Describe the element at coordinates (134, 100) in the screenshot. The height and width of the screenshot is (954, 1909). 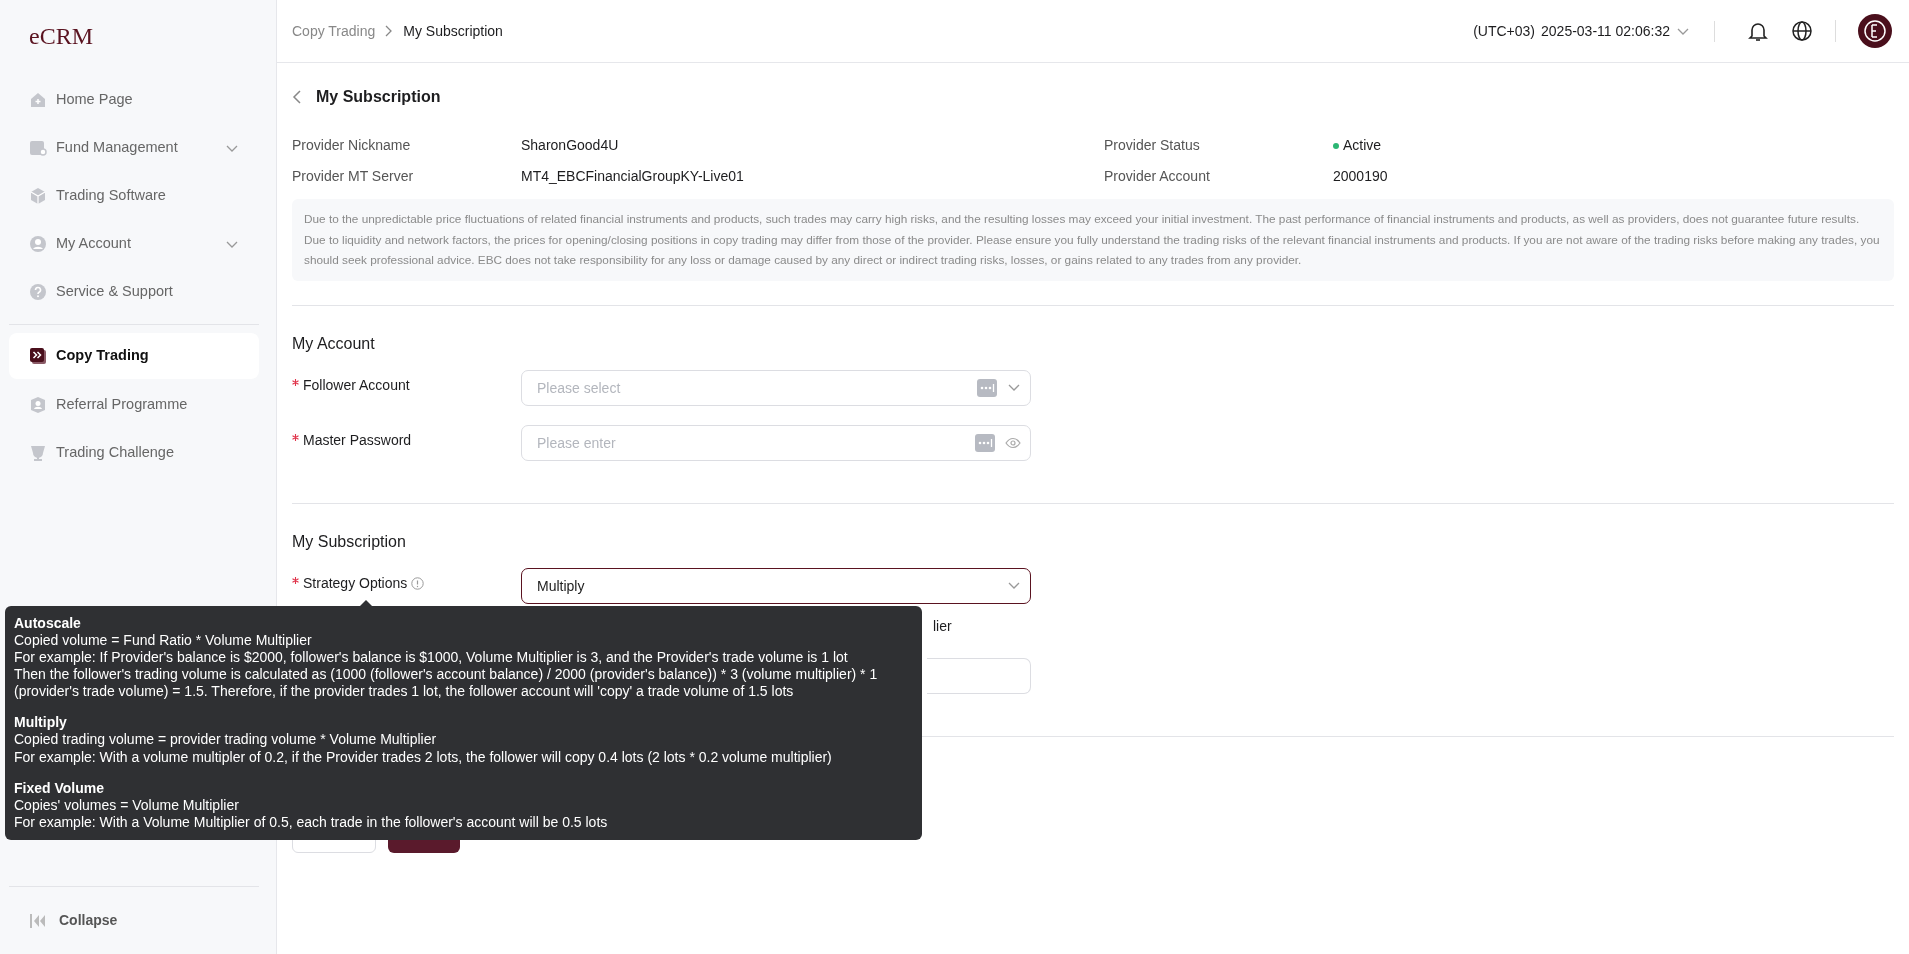
I see `sidebar-item: Home Page` at that location.